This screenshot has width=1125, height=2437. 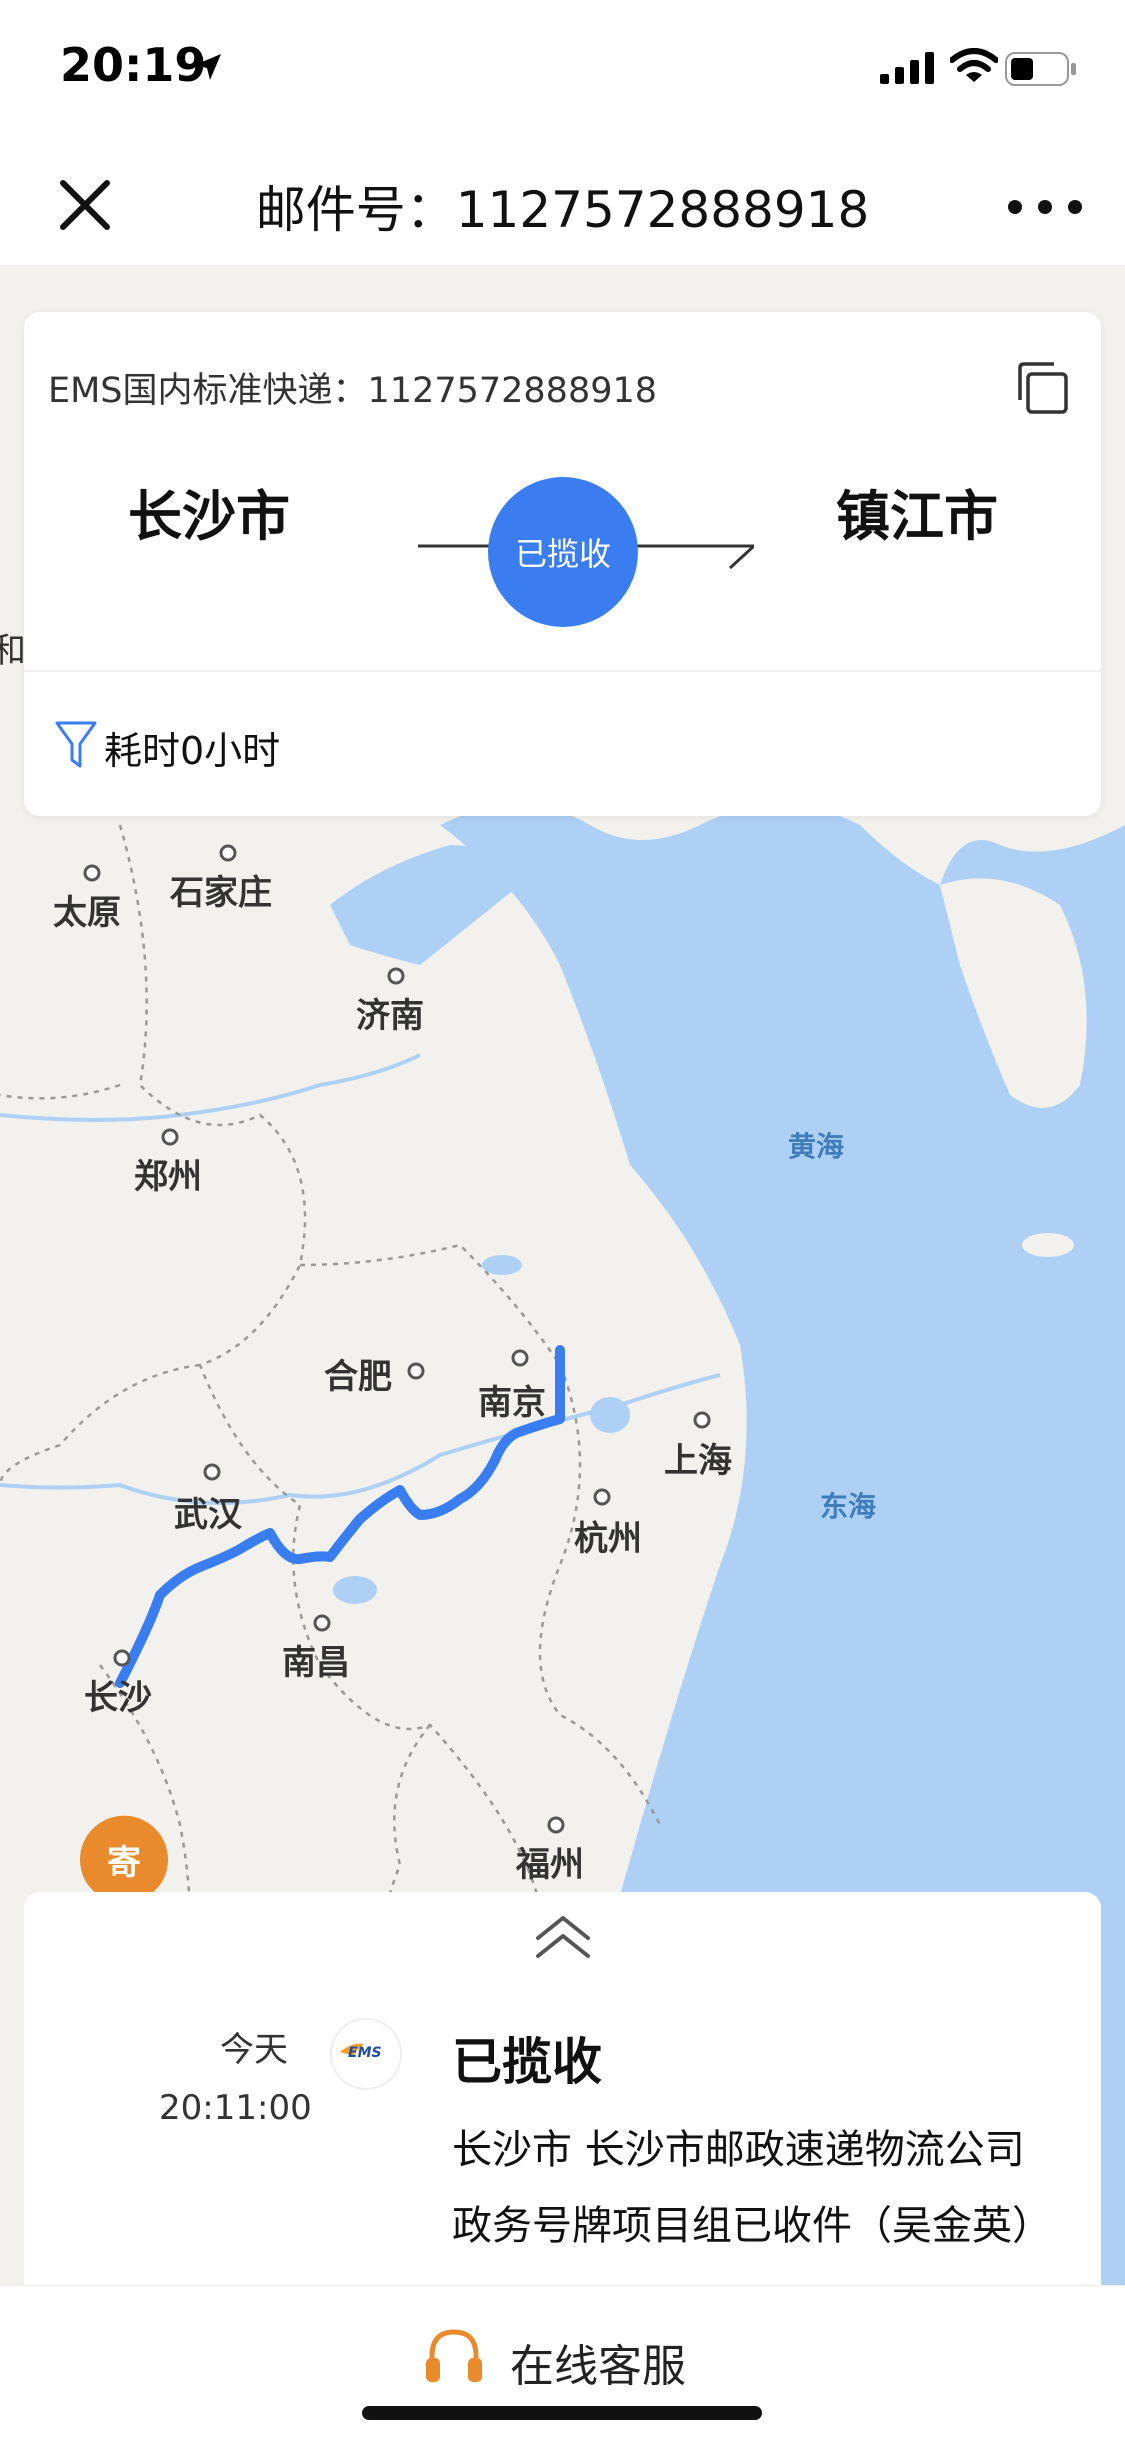 What do you see at coordinates (192, 751) in the screenshot?
I see `transit-duration: 耗时0小时` at bounding box center [192, 751].